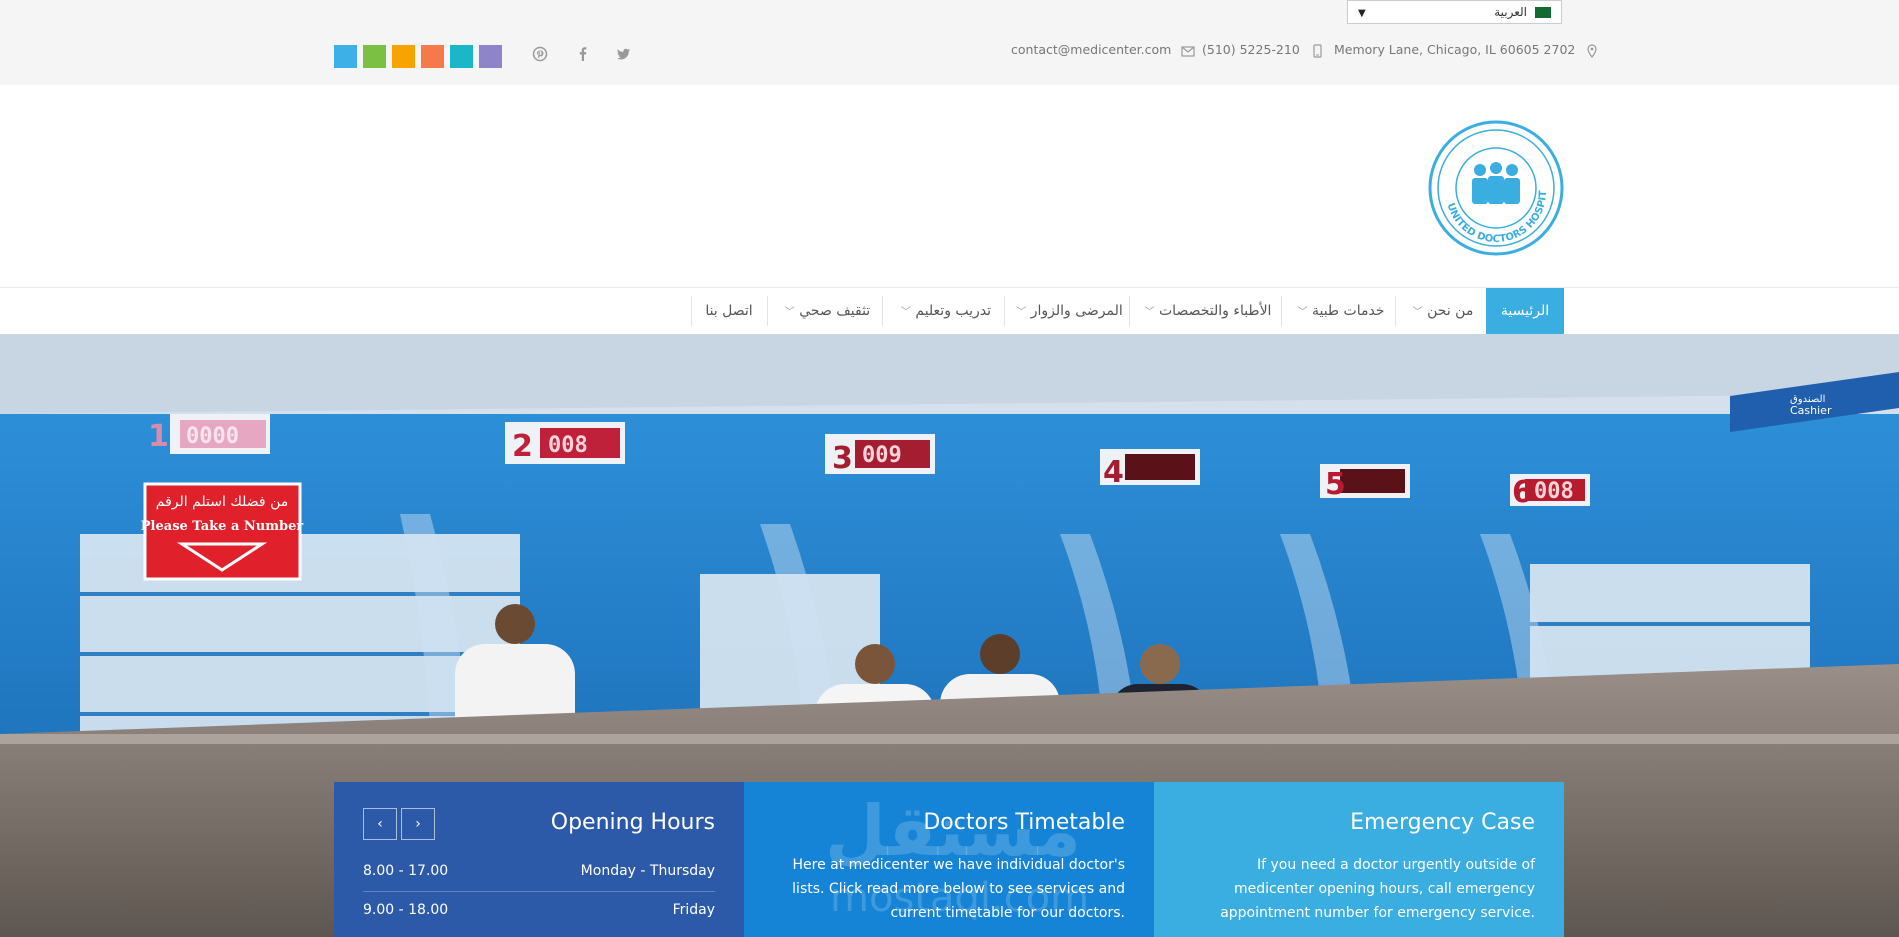  Describe the element at coordinates (222, 526) in the screenshot. I see `sign-text: Please Take a Number` at that location.